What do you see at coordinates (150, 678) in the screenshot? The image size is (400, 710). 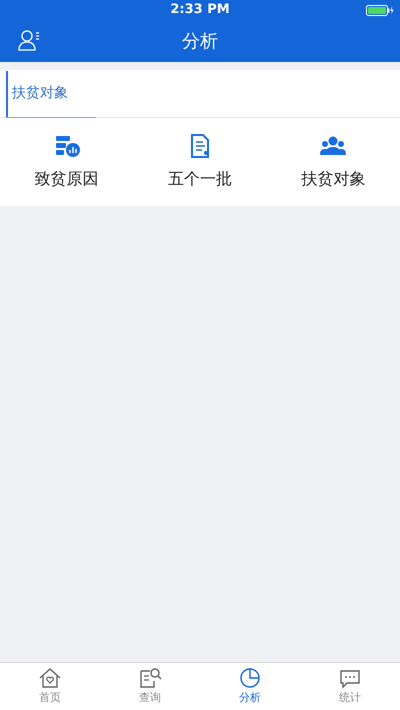 I see `search-icon` at bounding box center [150, 678].